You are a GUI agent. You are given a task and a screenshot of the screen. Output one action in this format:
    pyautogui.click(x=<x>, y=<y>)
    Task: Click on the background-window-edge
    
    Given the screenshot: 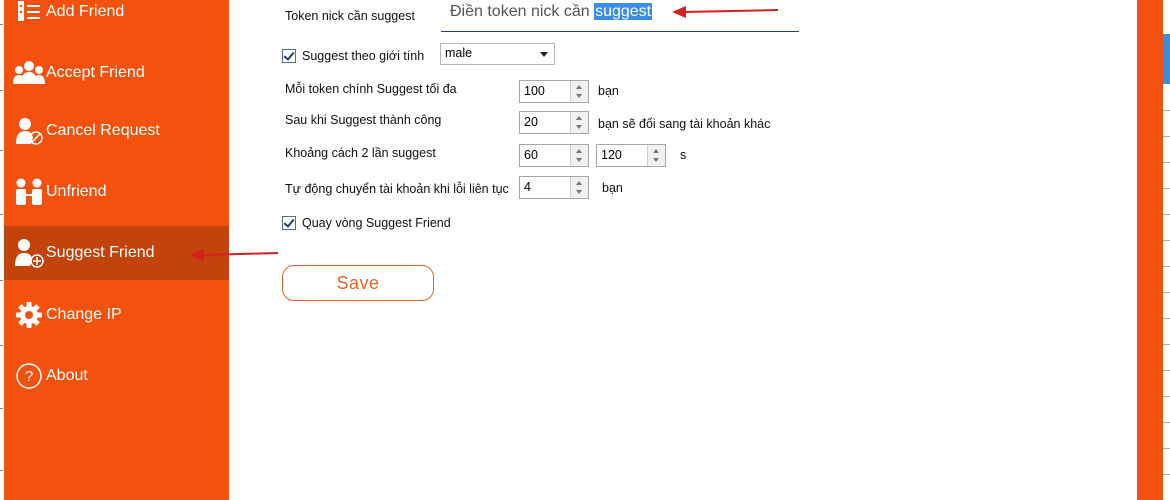 What is the action you would take?
    pyautogui.click(x=1166, y=250)
    